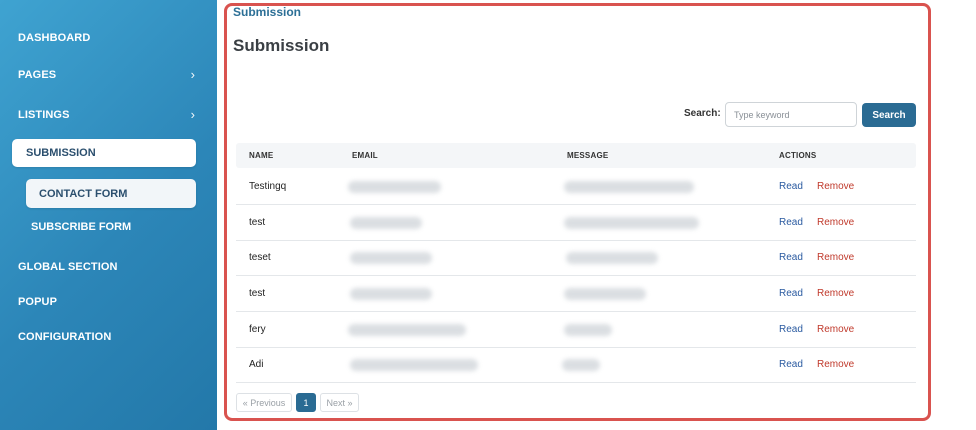 This screenshot has height=430, width=976. What do you see at coordinates (281, 45) in the screenshot?
I see `page-title: Submission` at bounding box center [281, 45].